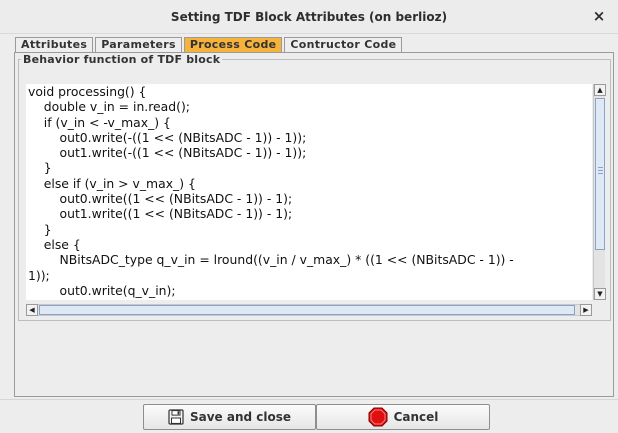  I want to click on scroll-up-icon: ▲, so click(600, 90).